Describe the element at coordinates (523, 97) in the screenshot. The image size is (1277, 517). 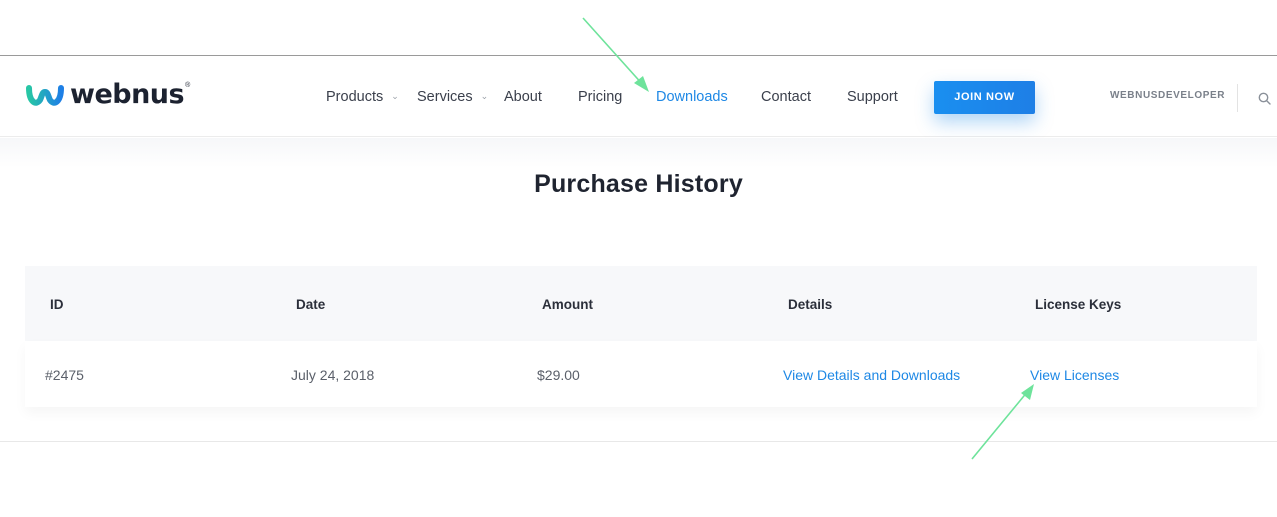
I see `nav-about: About` at that location.